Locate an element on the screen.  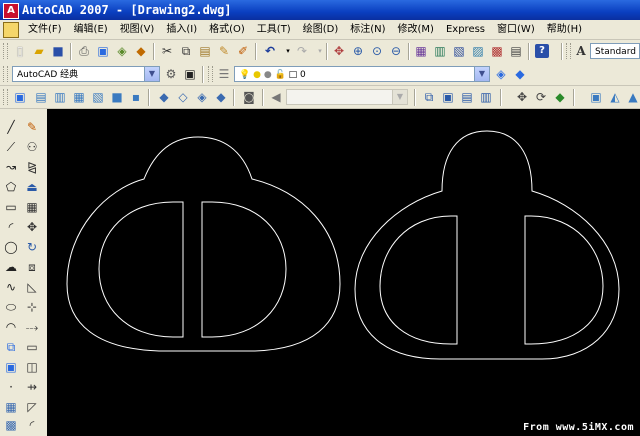
box-icon: ▣ is located at coordinates (596, 97).